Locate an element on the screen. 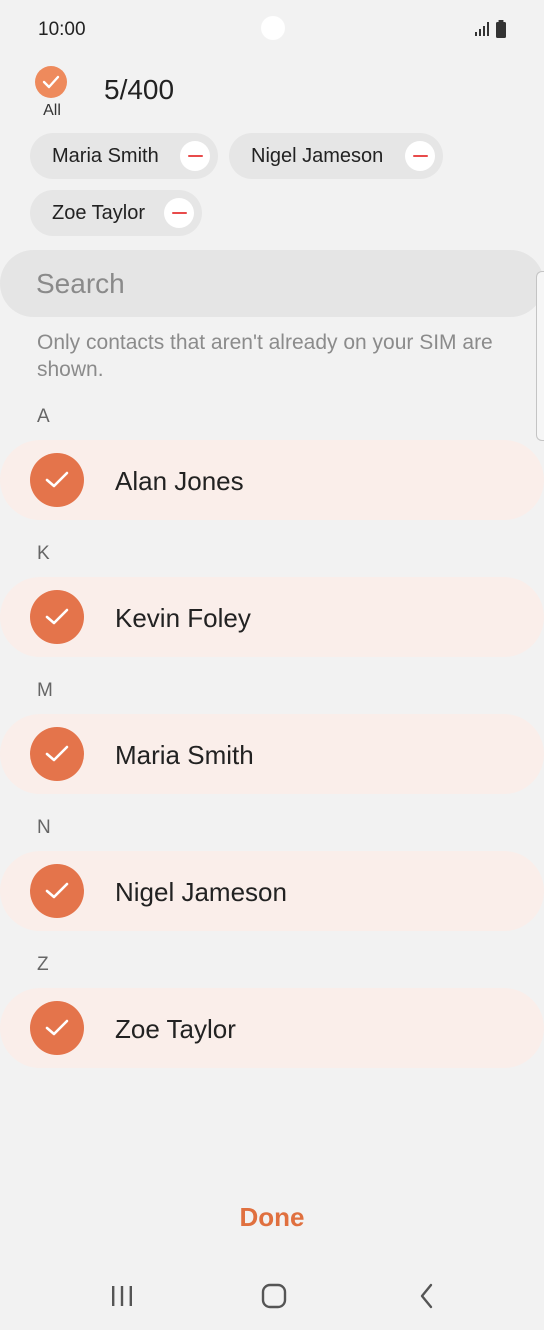 The image size is (544, 1330). contact-name: Nigel Jameson is located at coordinates (201, 892).